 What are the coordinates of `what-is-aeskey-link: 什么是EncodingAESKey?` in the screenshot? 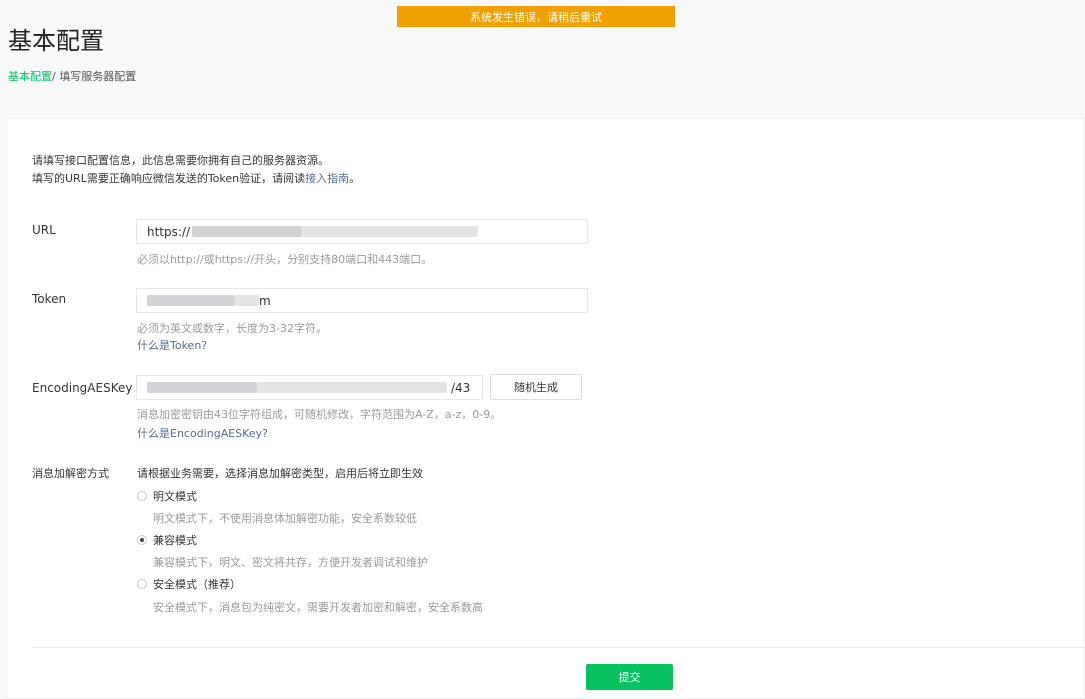 It's located at (202, 433).